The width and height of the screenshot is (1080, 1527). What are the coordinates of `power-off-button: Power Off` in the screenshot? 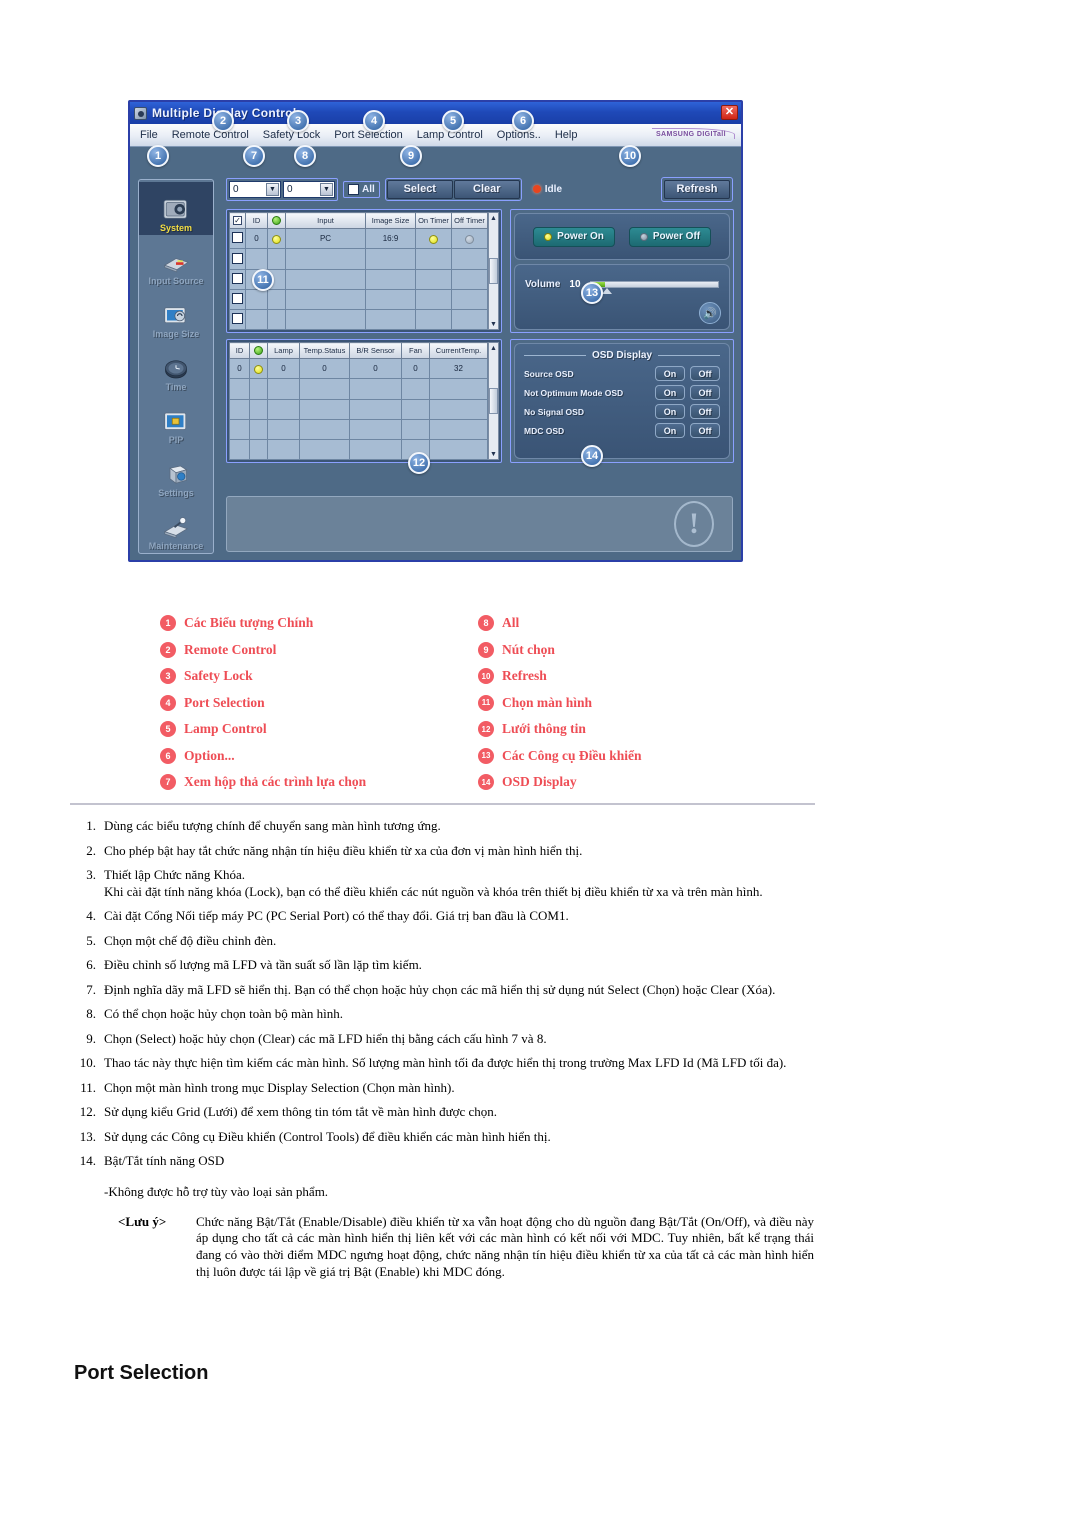 It's located at (670, 236).